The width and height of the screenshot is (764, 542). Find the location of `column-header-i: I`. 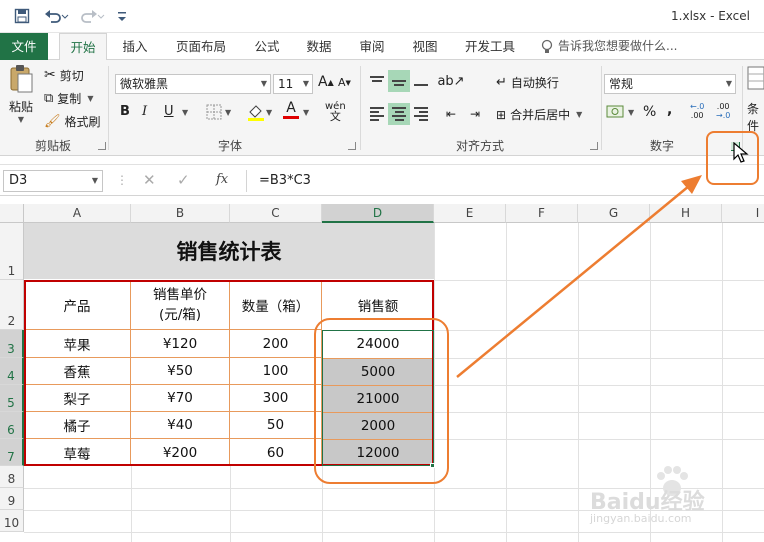

column-header-i: I is located at coordinates (743, 213).